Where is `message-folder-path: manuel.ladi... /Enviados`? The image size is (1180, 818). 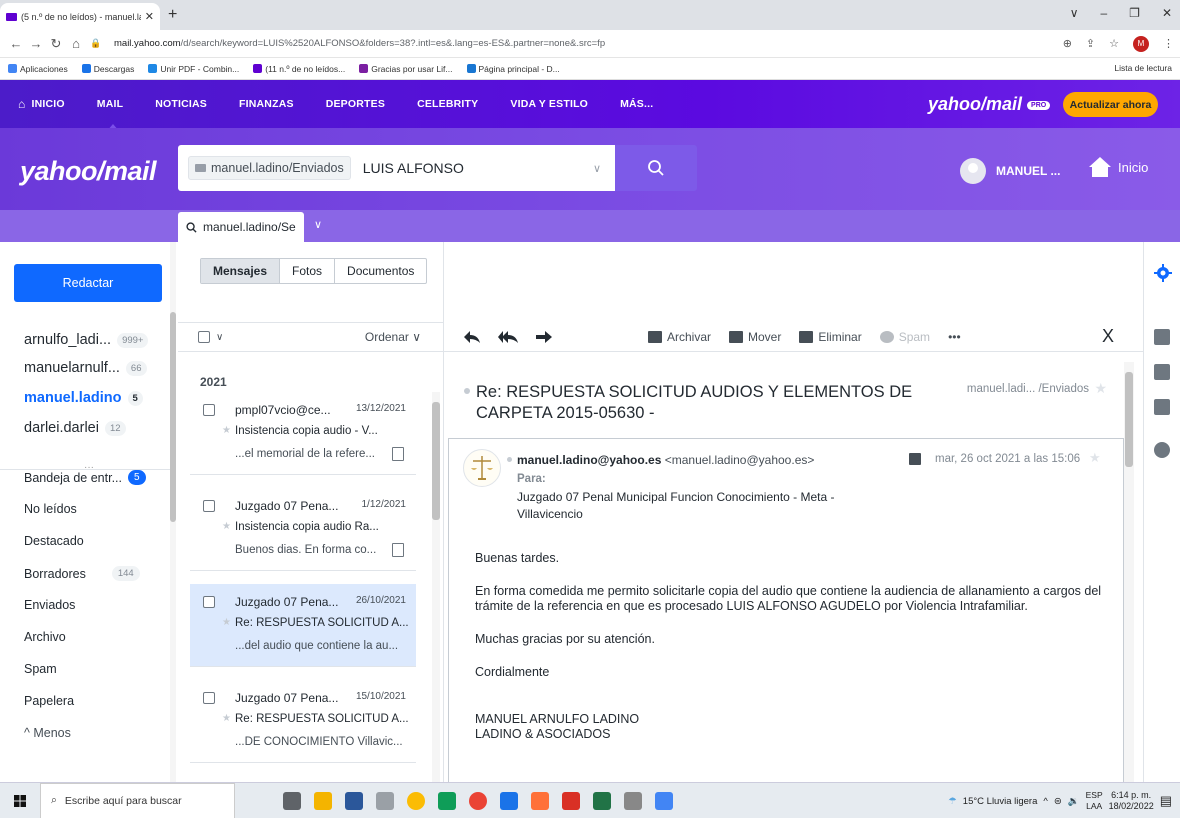
message-folder-path: manuel.ladi... /Enviados is located at coordinates (1028, 389).